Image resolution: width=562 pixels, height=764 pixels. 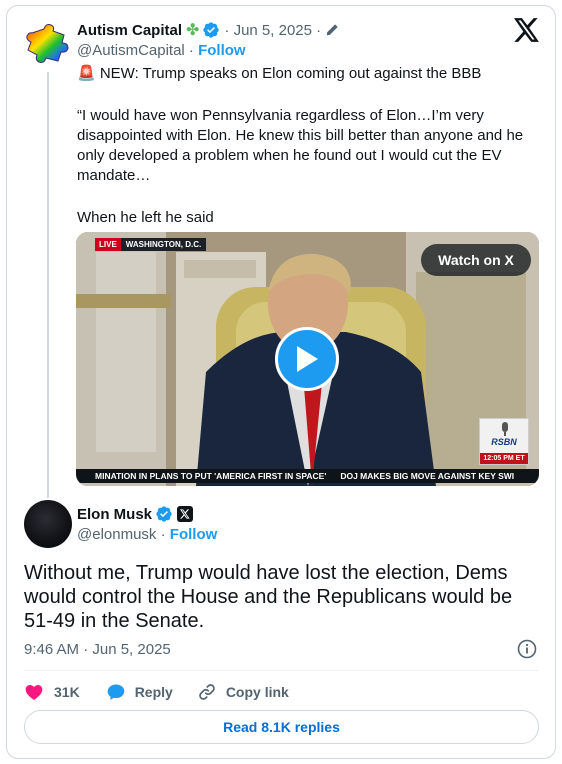 What do you see at coordinates (114, 514) in the screenshot?
I see `main-author-name: Elon Musk` at bounding box center [114, 514].